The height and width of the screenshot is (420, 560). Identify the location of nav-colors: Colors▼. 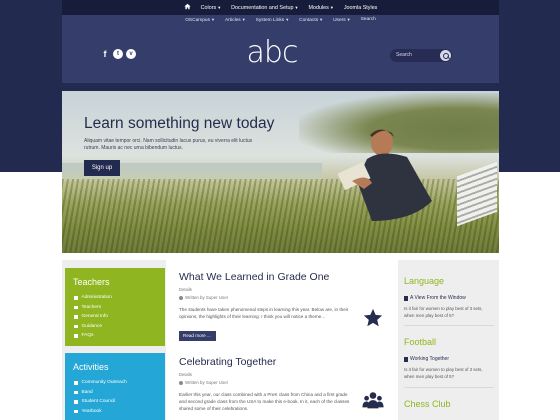
(211, 8).